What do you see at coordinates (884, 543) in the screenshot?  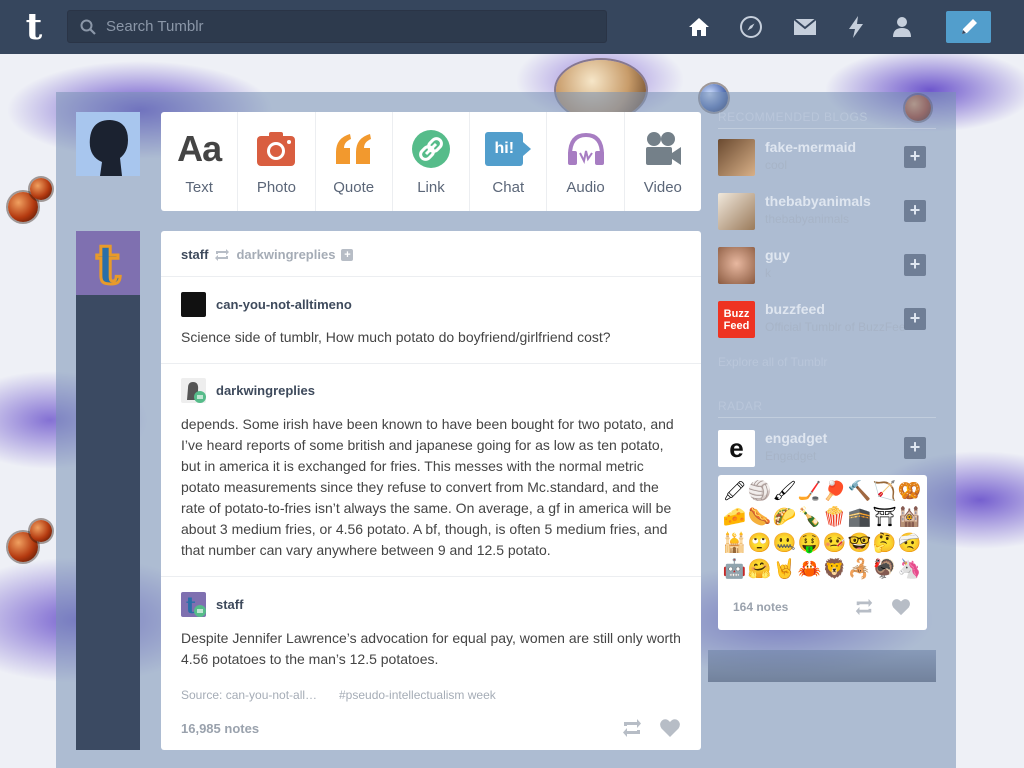 I see `emoji-glyph: 🤔` at bounding box center [884, 543].